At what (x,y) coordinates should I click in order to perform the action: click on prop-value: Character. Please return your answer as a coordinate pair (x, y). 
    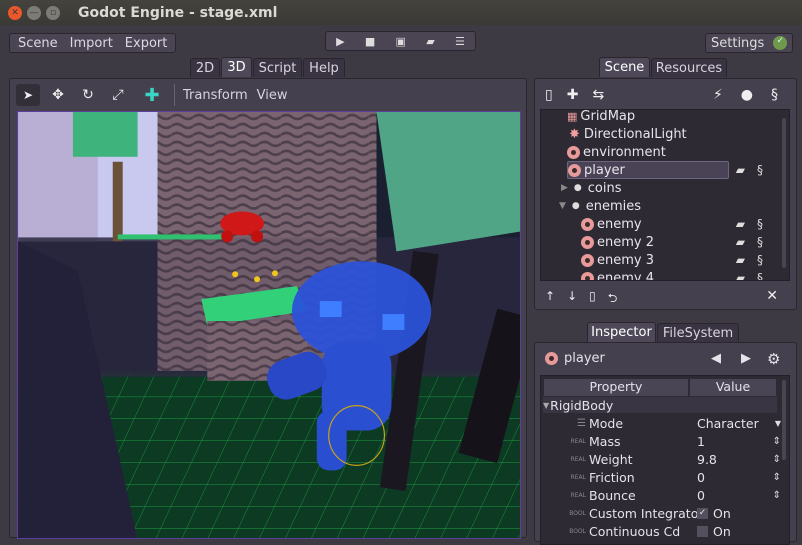
    Looking at the image, I should click on (728, 423).